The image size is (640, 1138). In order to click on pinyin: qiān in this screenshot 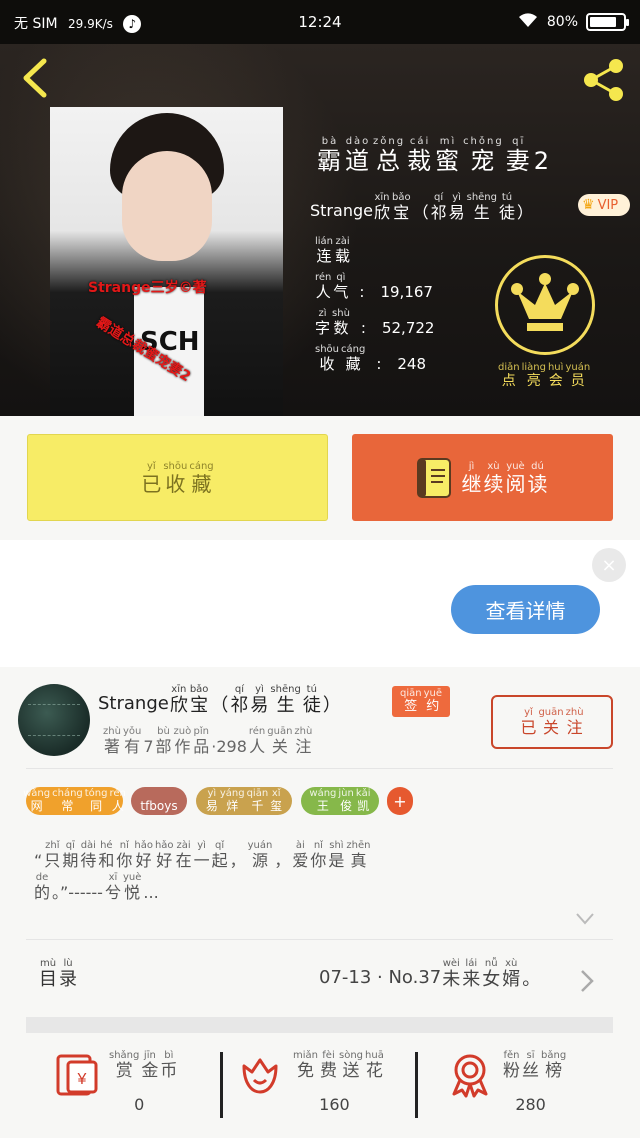, I will do `click(410, 694)`.